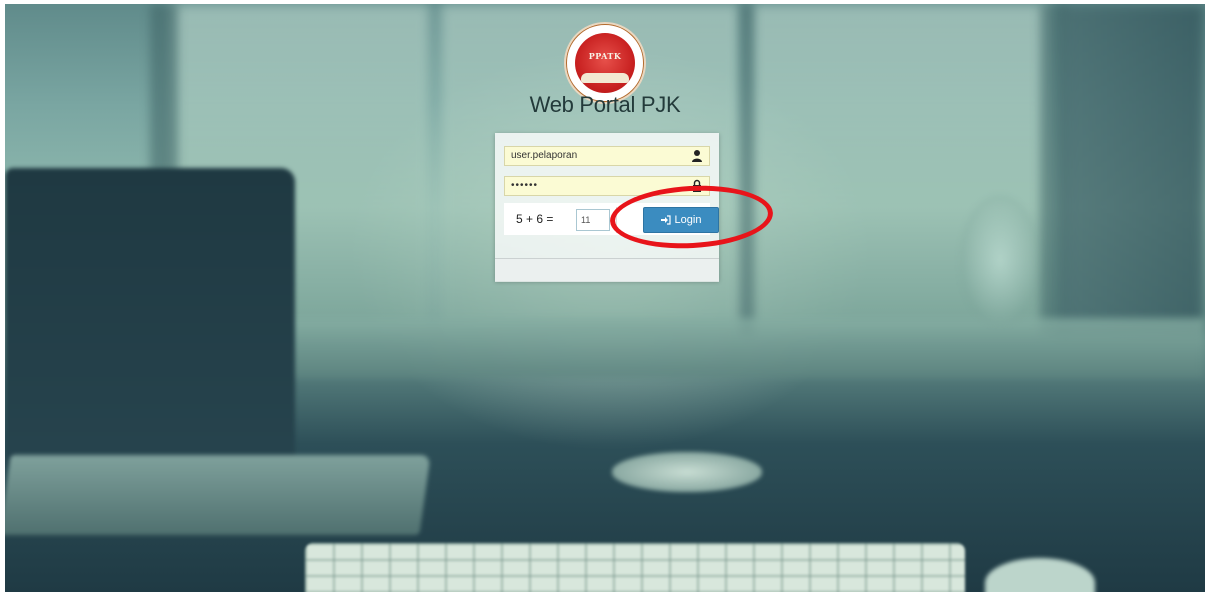 The height and width of the screenshot is (592, 1209). Describe the element at coordinates (1040, 575) in the screenshot. I see `background-mouse` at that location.